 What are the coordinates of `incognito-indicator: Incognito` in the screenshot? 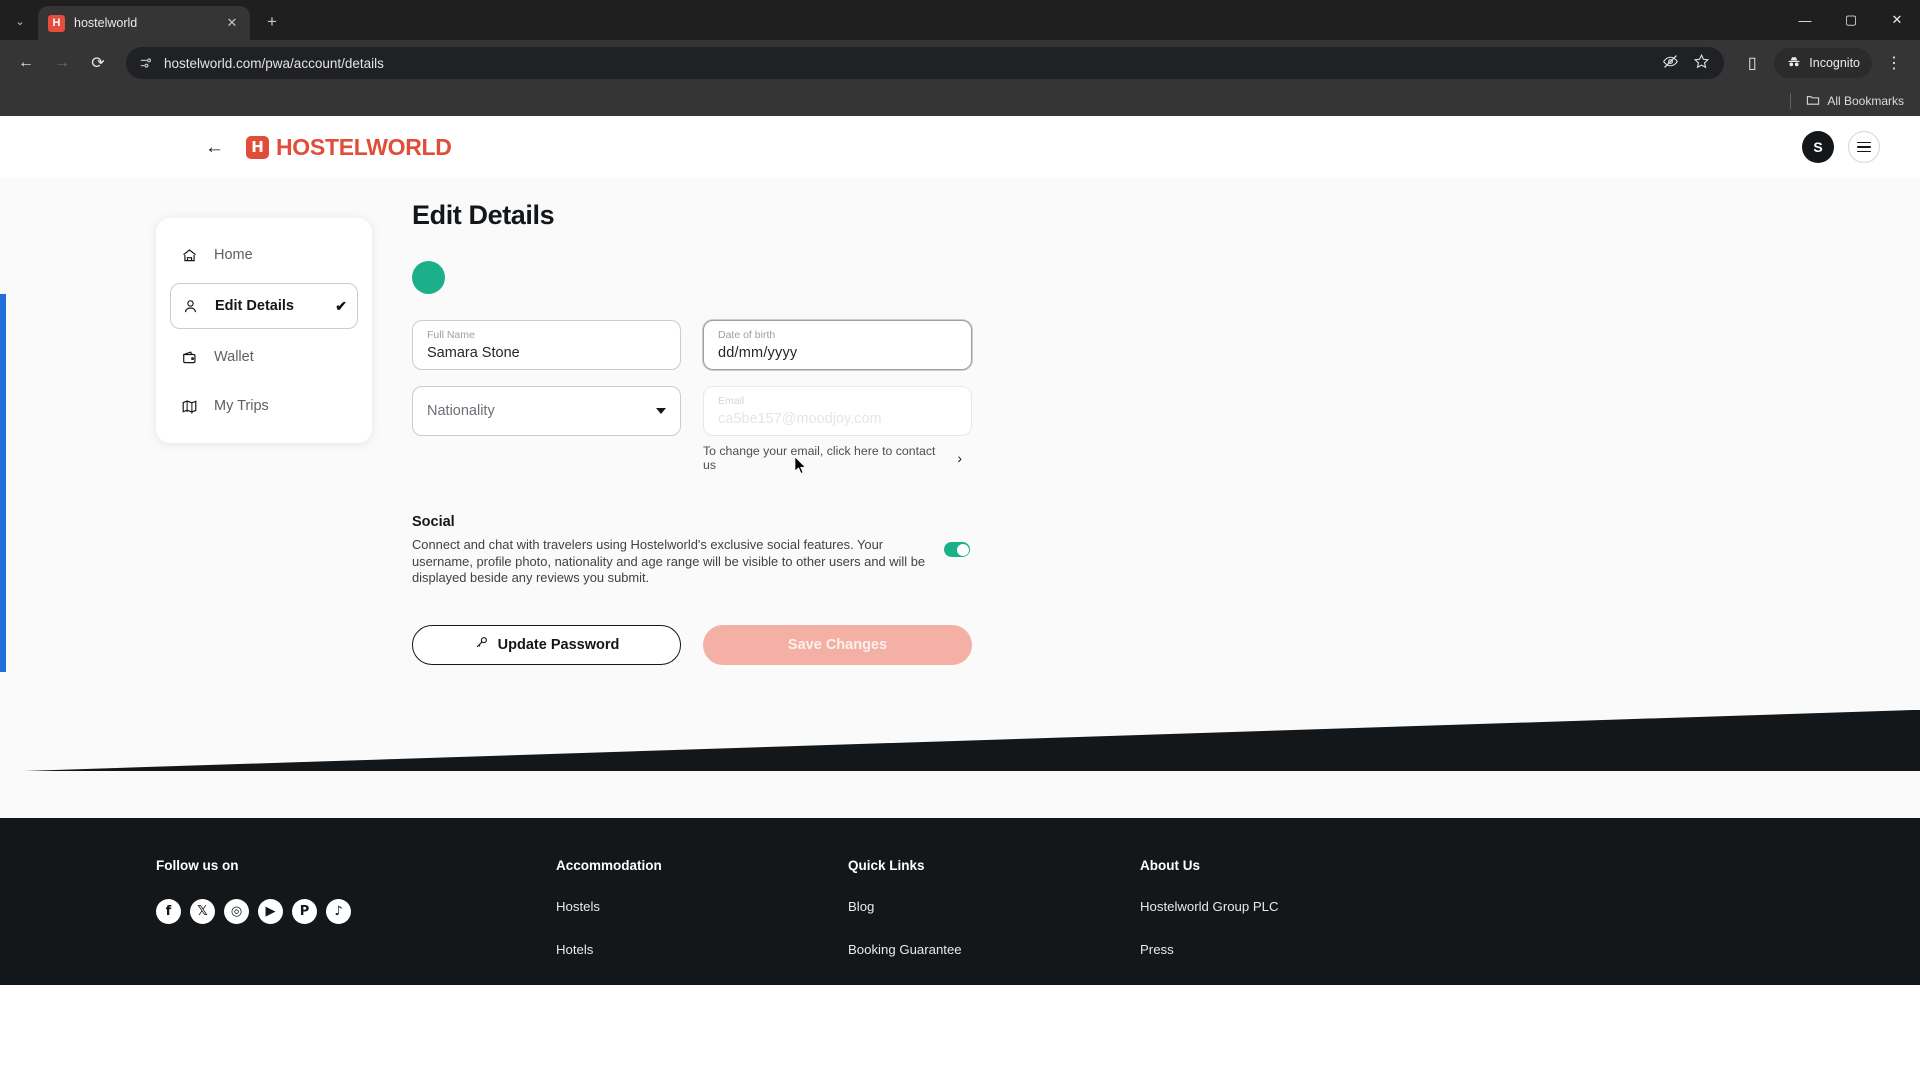 It's located at (1823, 63).